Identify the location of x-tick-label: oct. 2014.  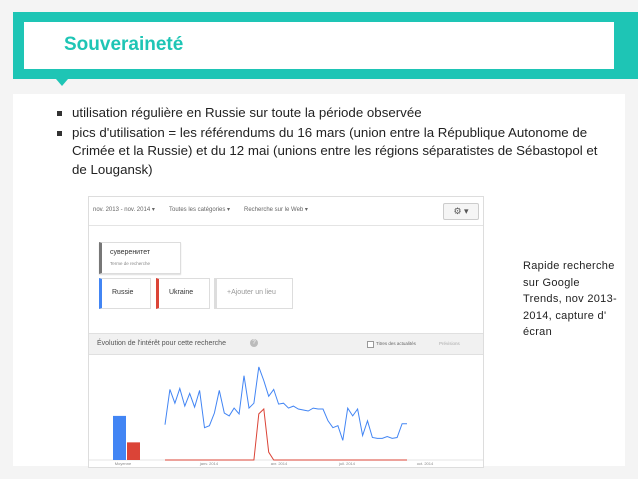
(425, 463).